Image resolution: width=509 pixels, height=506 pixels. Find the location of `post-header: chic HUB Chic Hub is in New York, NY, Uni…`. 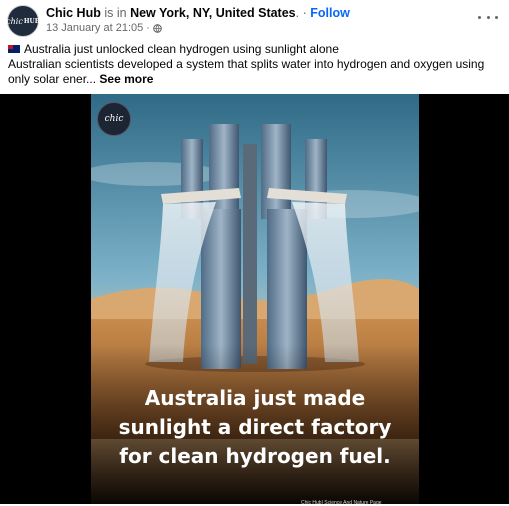

post-header: chic HUB Chic Hub is in New York, NY, Uni… is located at coordinates (254, 21).